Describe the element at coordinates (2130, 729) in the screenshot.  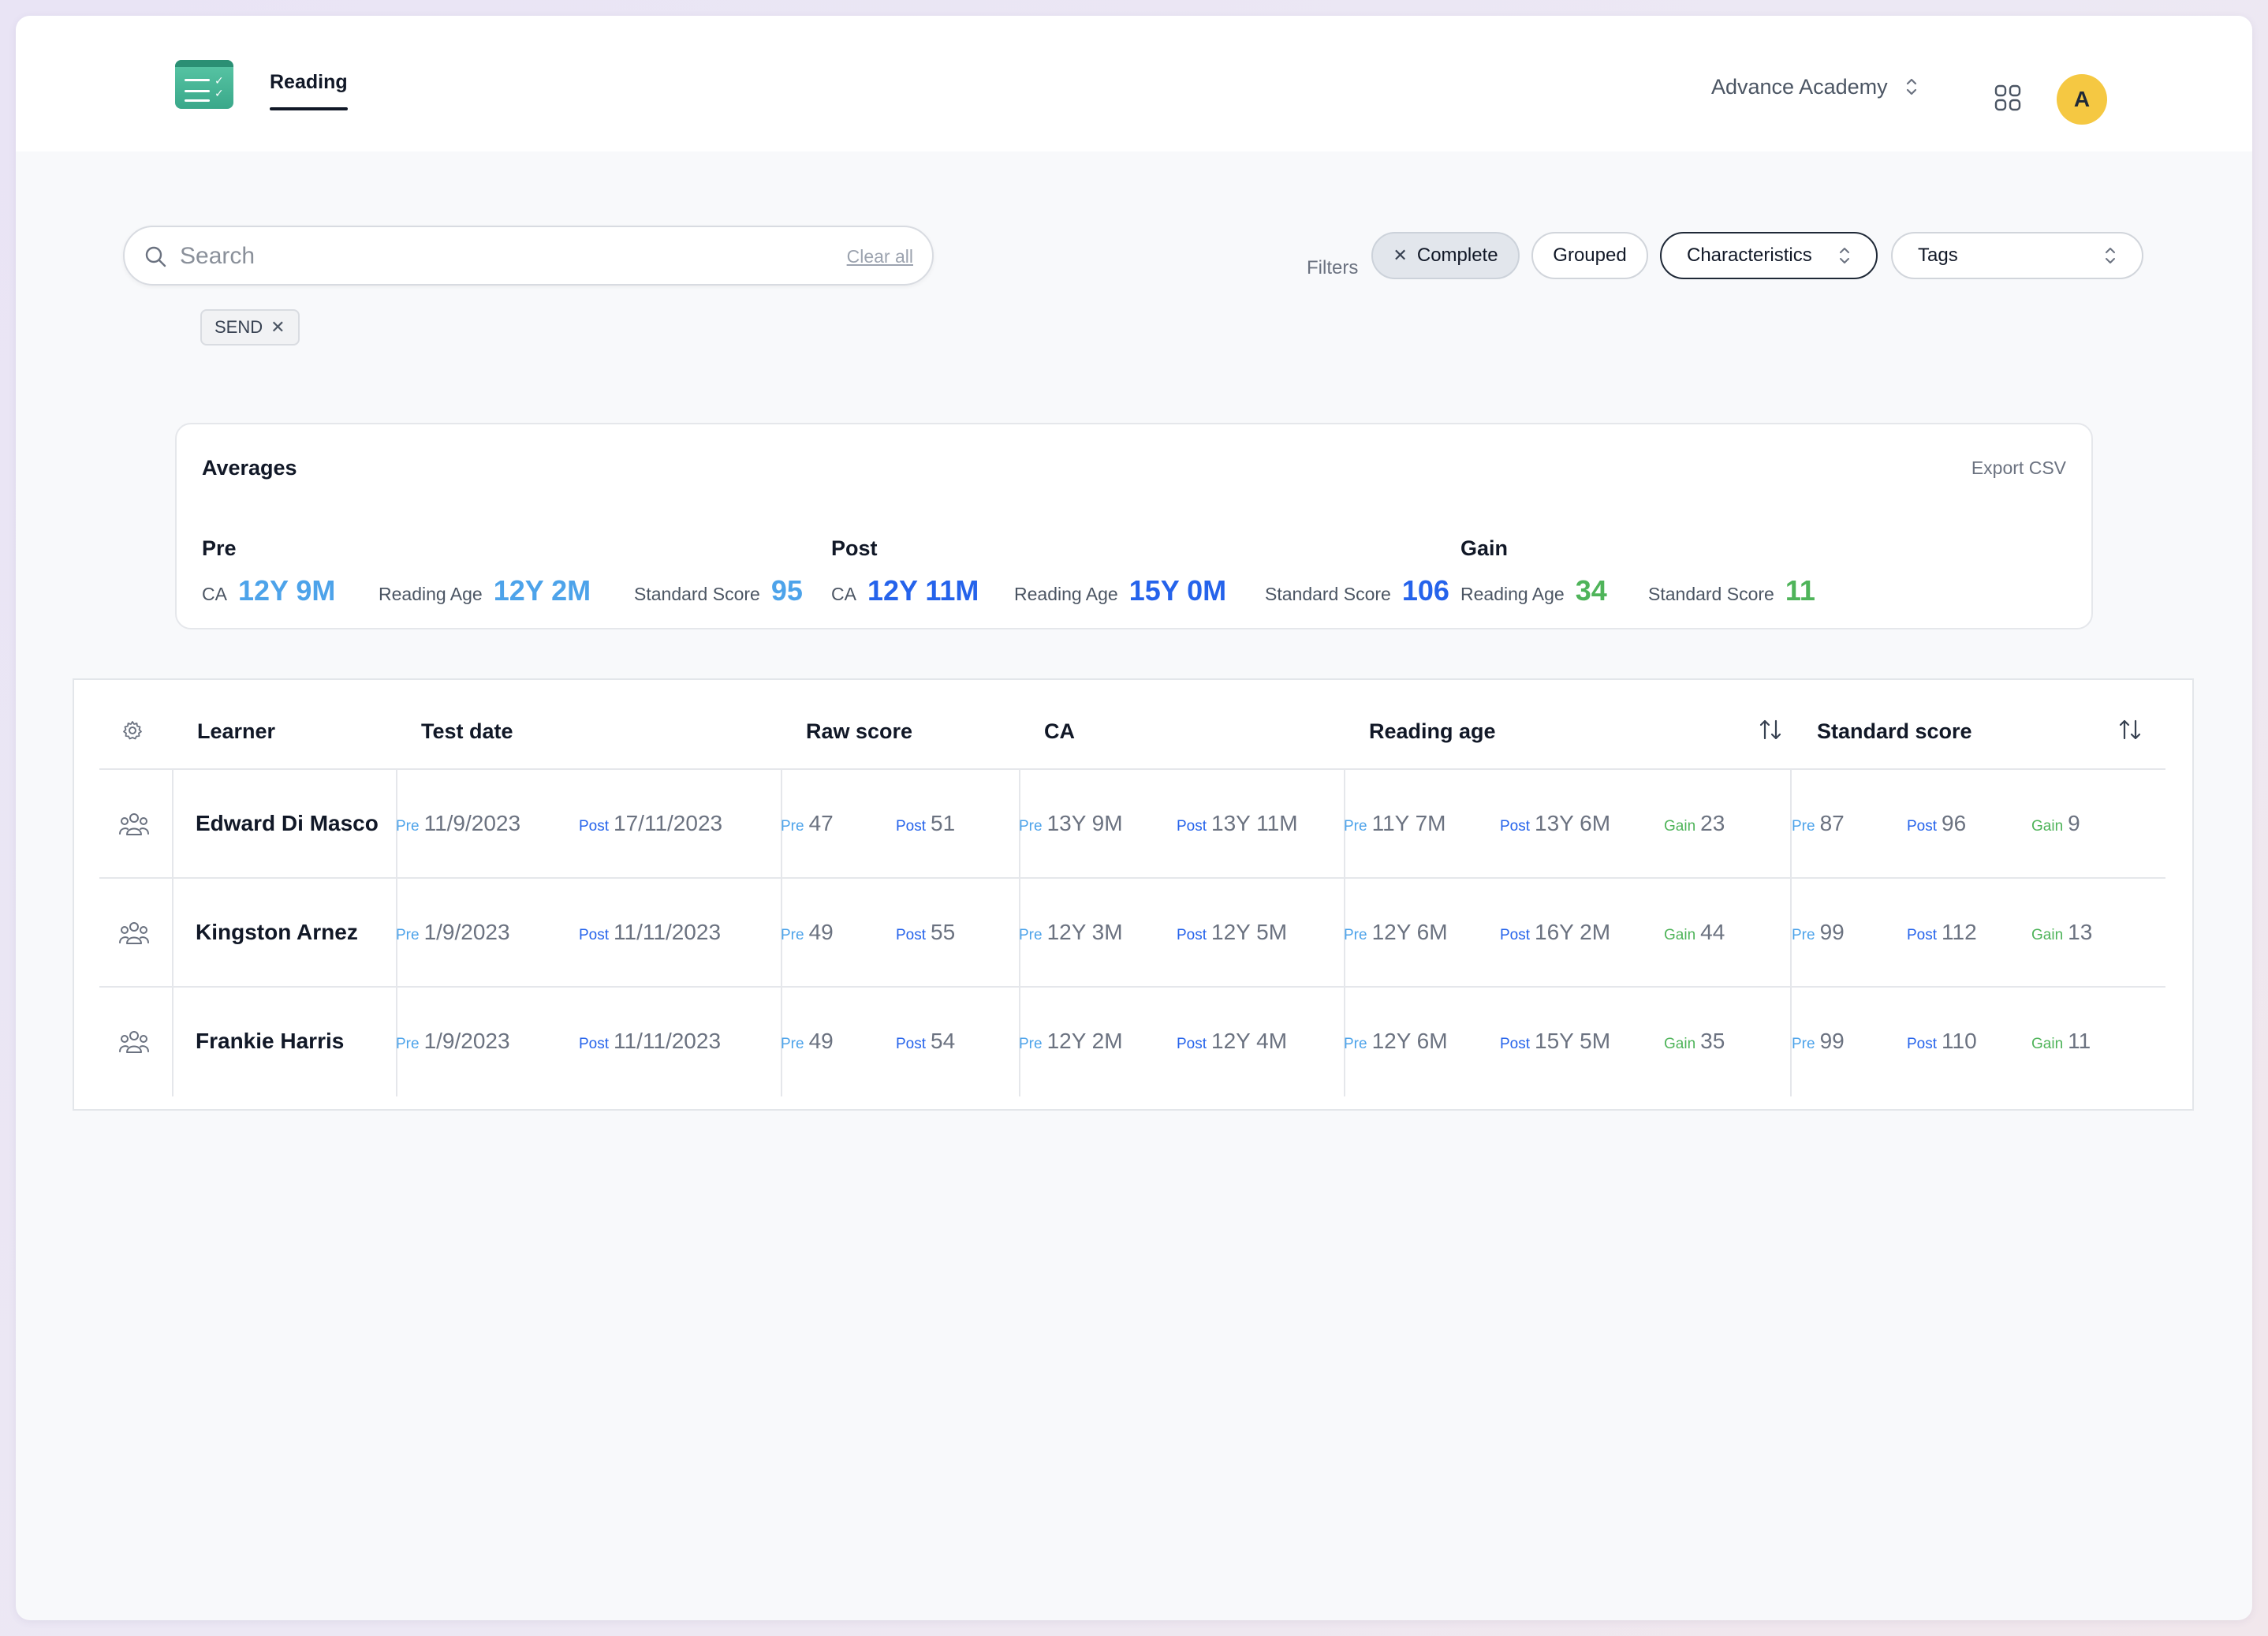
I see `sort-standard-score-icon` at that location.